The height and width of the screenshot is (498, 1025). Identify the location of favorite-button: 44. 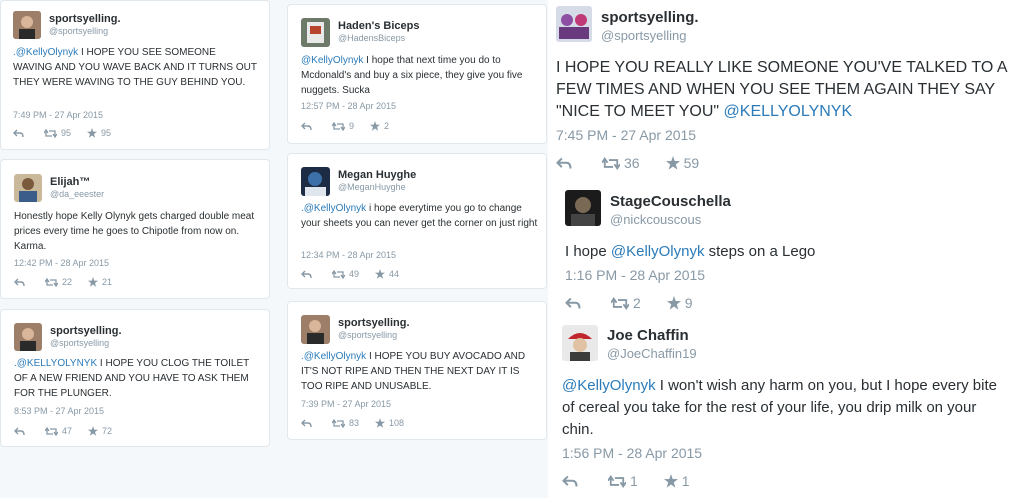
(387, 274).